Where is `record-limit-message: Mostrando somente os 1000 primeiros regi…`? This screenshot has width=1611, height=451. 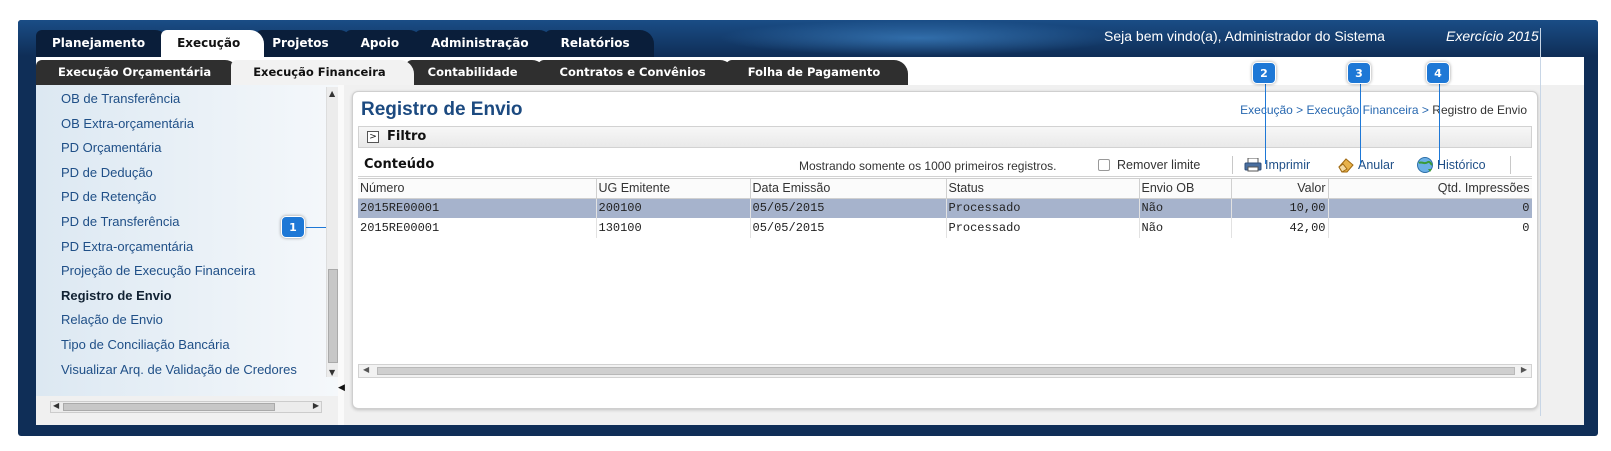 record-limit-message: Mostrando somente os 1000 primeiros regi… is located at coordinates (928, 166).